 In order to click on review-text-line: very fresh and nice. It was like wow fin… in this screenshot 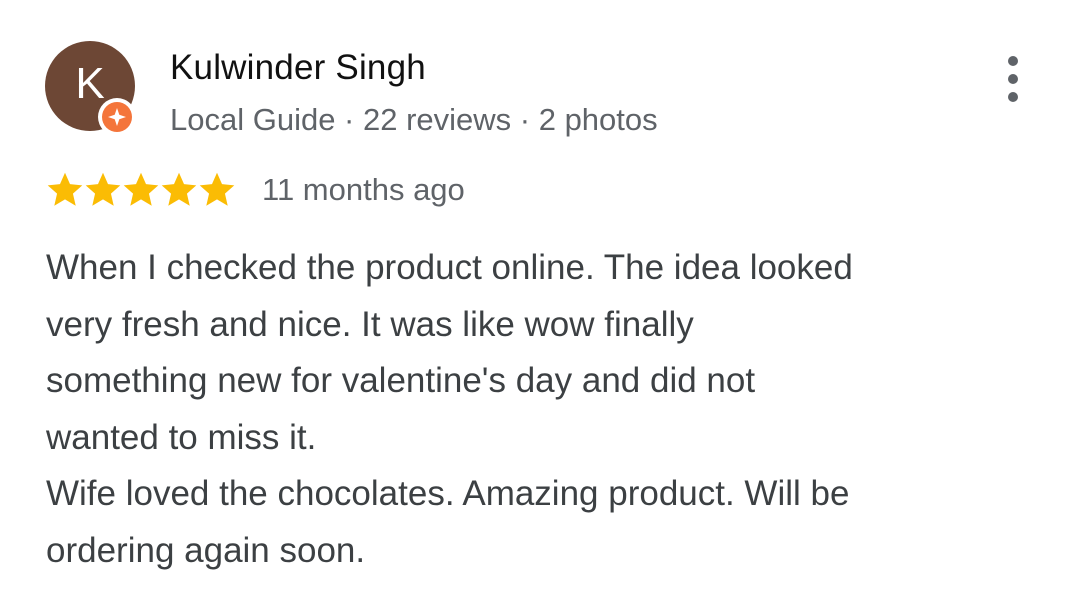, I will do `click(370, 324)`.